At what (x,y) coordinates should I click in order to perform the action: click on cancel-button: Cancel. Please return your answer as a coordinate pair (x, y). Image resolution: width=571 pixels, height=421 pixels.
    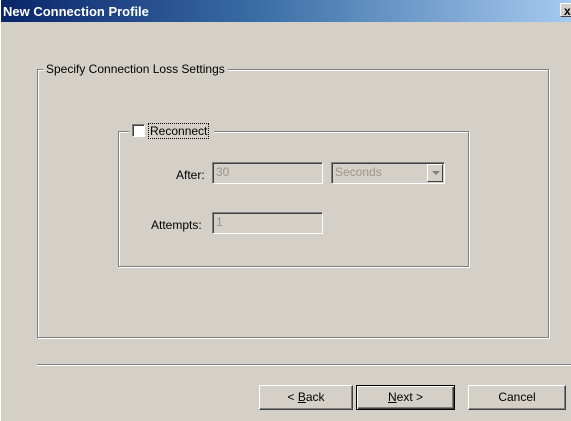
    Looking at the image, I should click on (517, 397).